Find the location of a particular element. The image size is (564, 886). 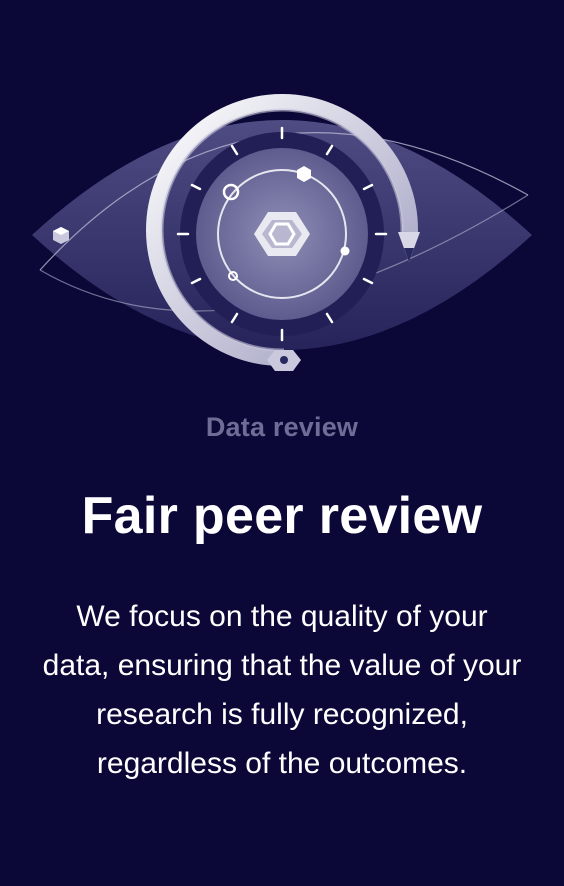

section-eyebrow: Data review is located at coordinates (282, 427).